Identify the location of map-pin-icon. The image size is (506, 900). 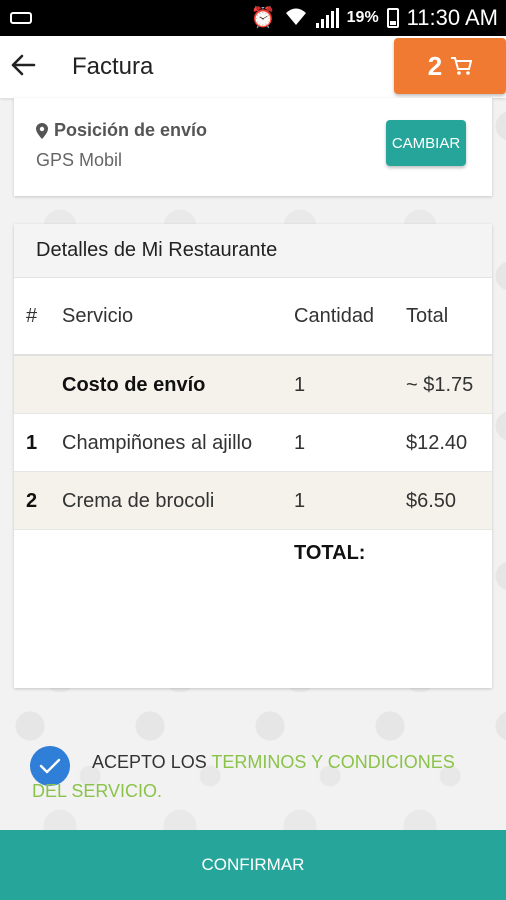
(42, 130).